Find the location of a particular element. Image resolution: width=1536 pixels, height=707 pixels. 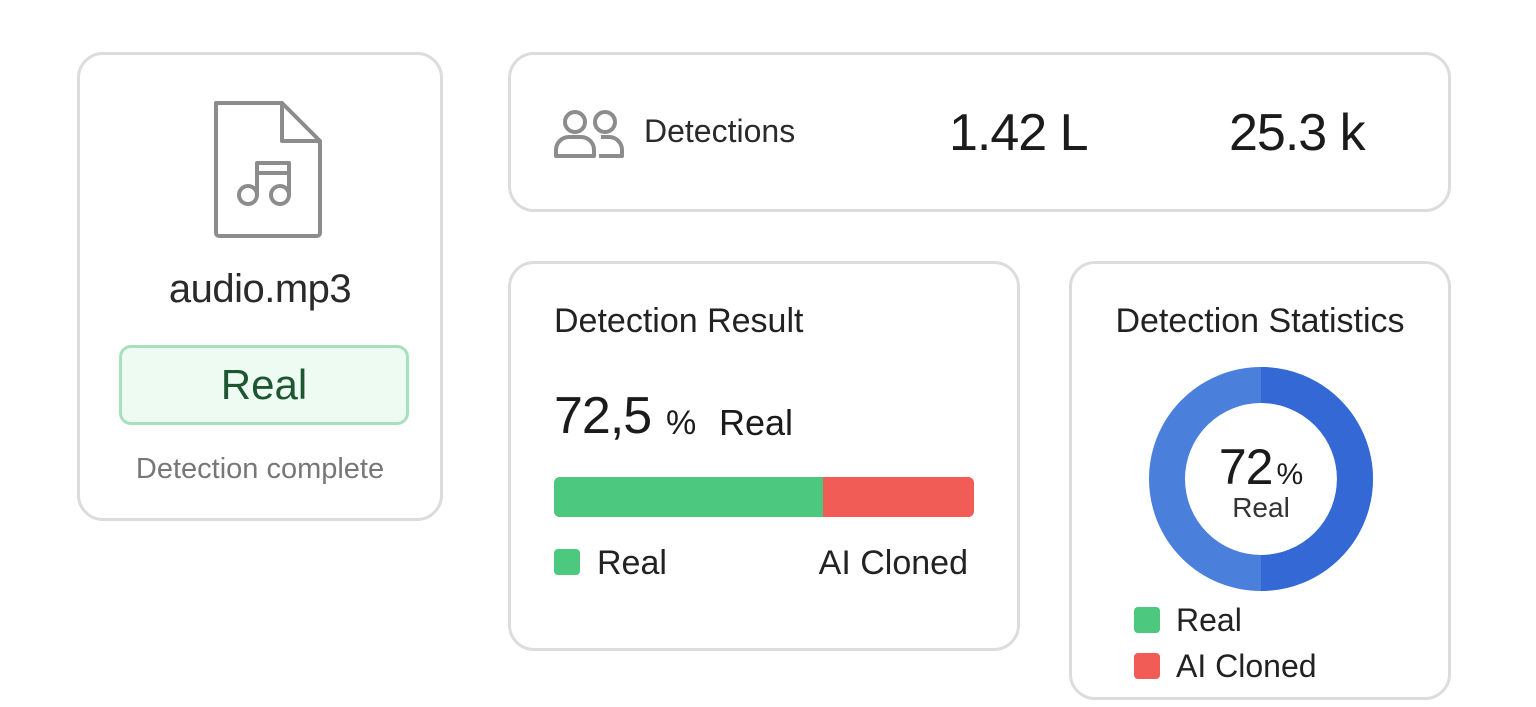

file-name: audio.mp3 is located at coordinates (260, 289).